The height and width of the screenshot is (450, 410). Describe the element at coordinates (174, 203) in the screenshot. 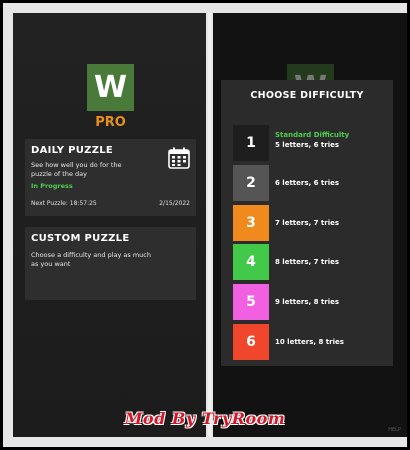

I see `daily-date: 2/15/2022` at that location.